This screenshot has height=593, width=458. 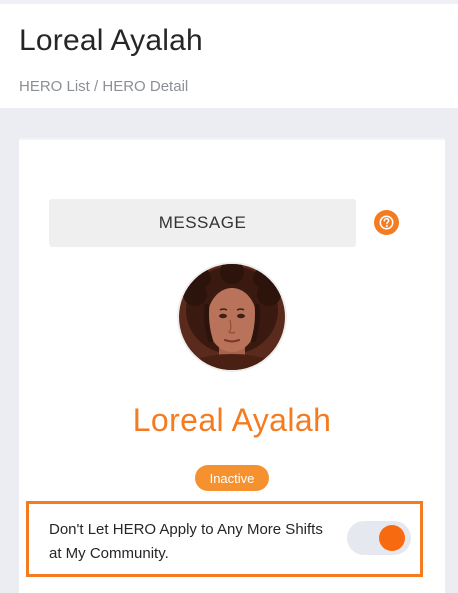 I want to click on toggle-knob, so click(x=392, y=538).